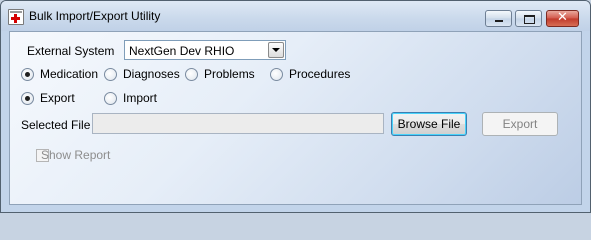 This screenshot has height=240, width=591. Describe the element at coordinates (238, 123) in the screenshot. I see `selected-file-field` at that location.